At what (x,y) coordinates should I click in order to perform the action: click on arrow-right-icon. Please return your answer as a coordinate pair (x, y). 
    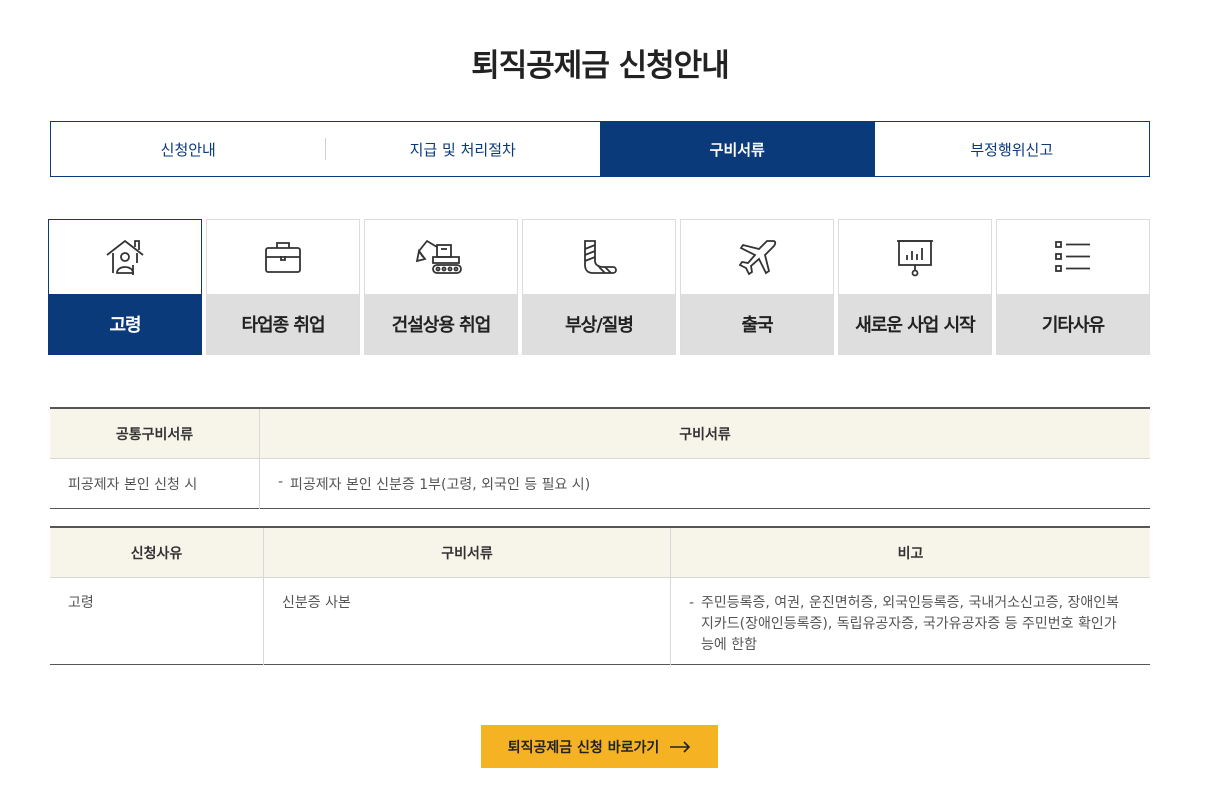
    Looking at the image, I should click on (680, 746).